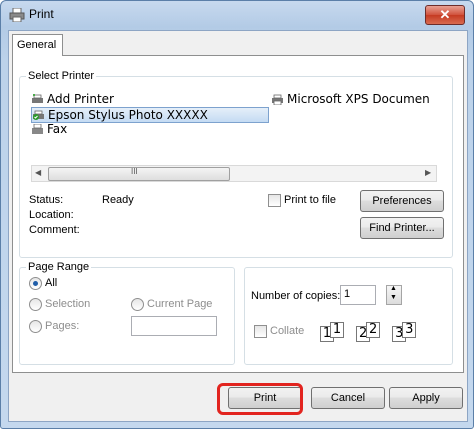  Describe the element at coordinates (35, 283) in the screenshot. I see `radio-all` at that location.